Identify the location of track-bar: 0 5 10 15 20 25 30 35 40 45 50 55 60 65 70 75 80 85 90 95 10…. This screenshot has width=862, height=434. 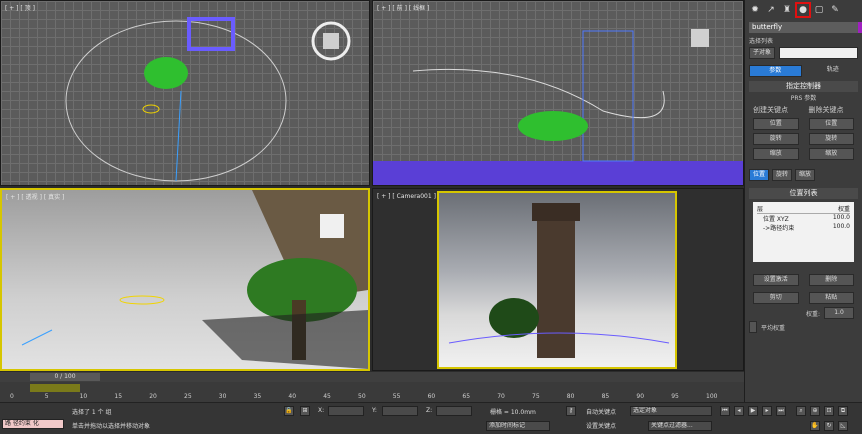
(372, 392).